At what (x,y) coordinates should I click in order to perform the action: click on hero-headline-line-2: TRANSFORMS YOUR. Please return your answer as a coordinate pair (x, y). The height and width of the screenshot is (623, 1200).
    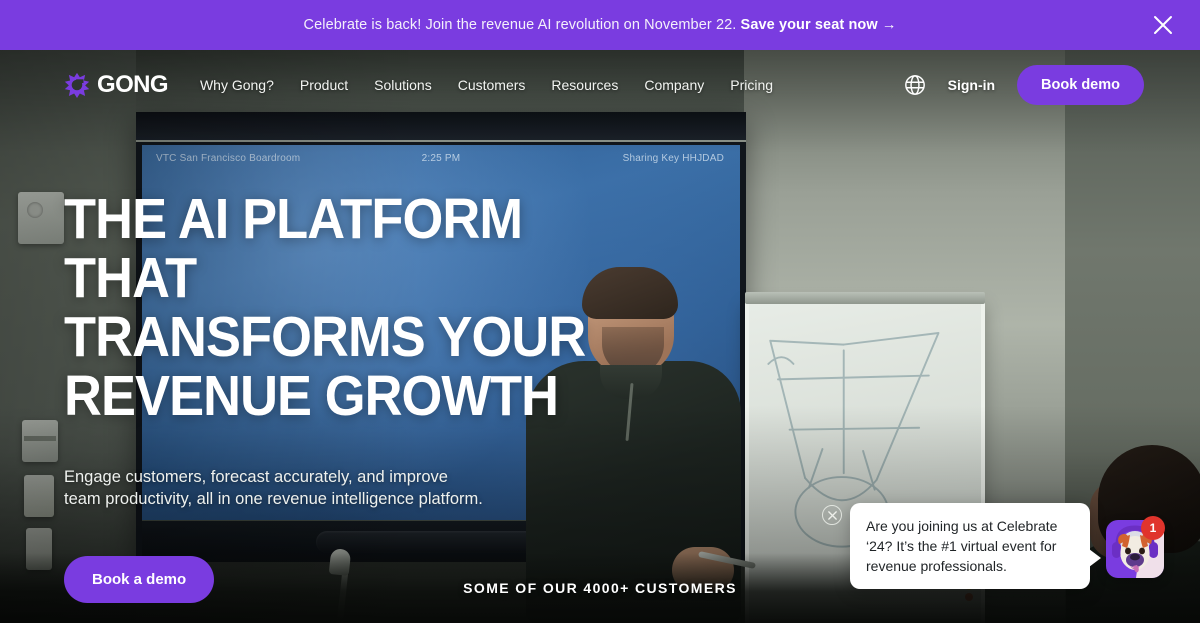
    Looking at the image, I should click on (325, 337).